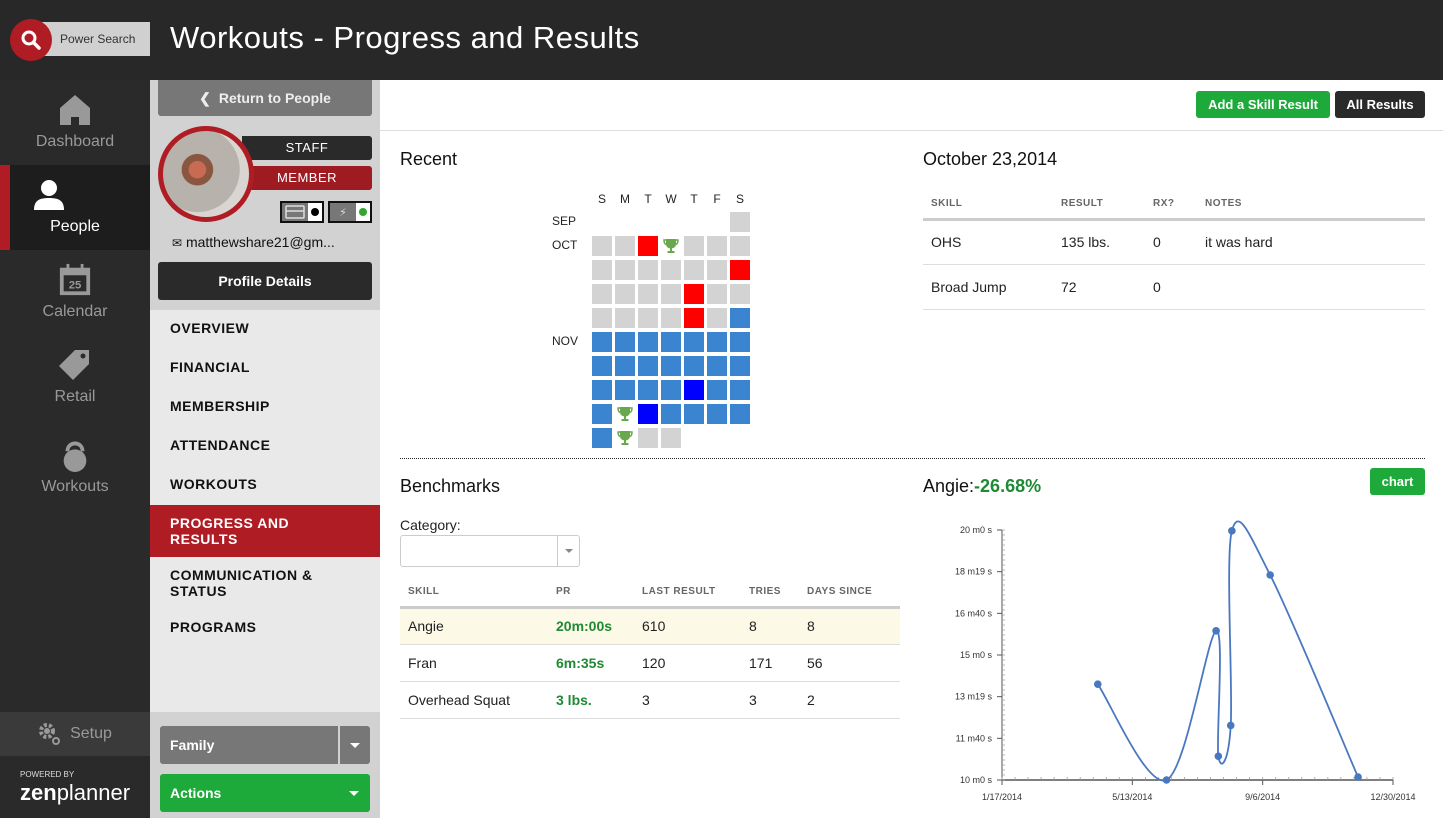 This screenshot has height=818, width=1443. Describe the element at coordinates (650, 700) in the screenshot. I see `table-row: Overhead Squat 3 lbs. 3 3 2` at that location.